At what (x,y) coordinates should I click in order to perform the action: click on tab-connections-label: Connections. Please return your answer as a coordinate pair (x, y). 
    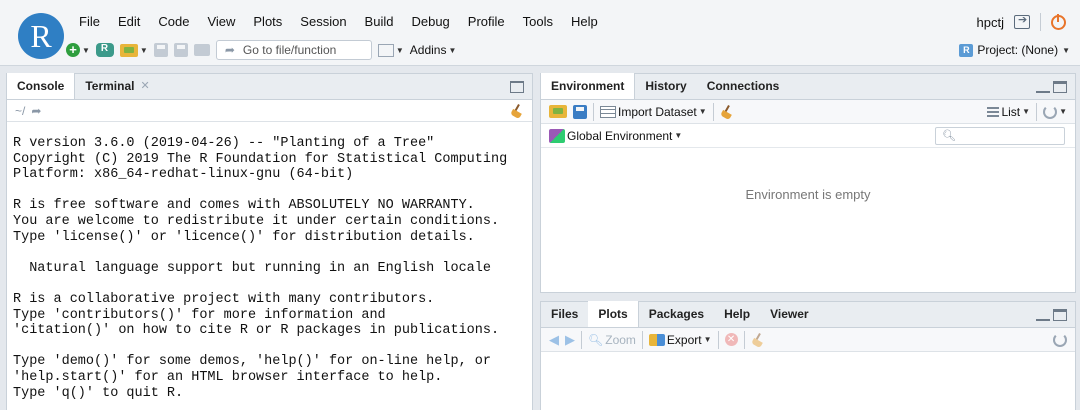
    Looking at the image, I should click on (743, 86).